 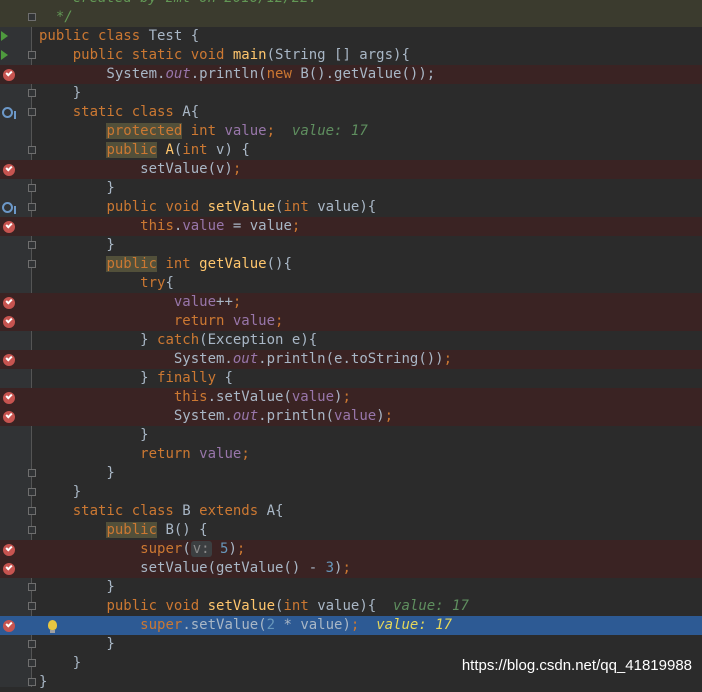 I want to click on code-line: this.value = value;, so click(x=351, y=226).